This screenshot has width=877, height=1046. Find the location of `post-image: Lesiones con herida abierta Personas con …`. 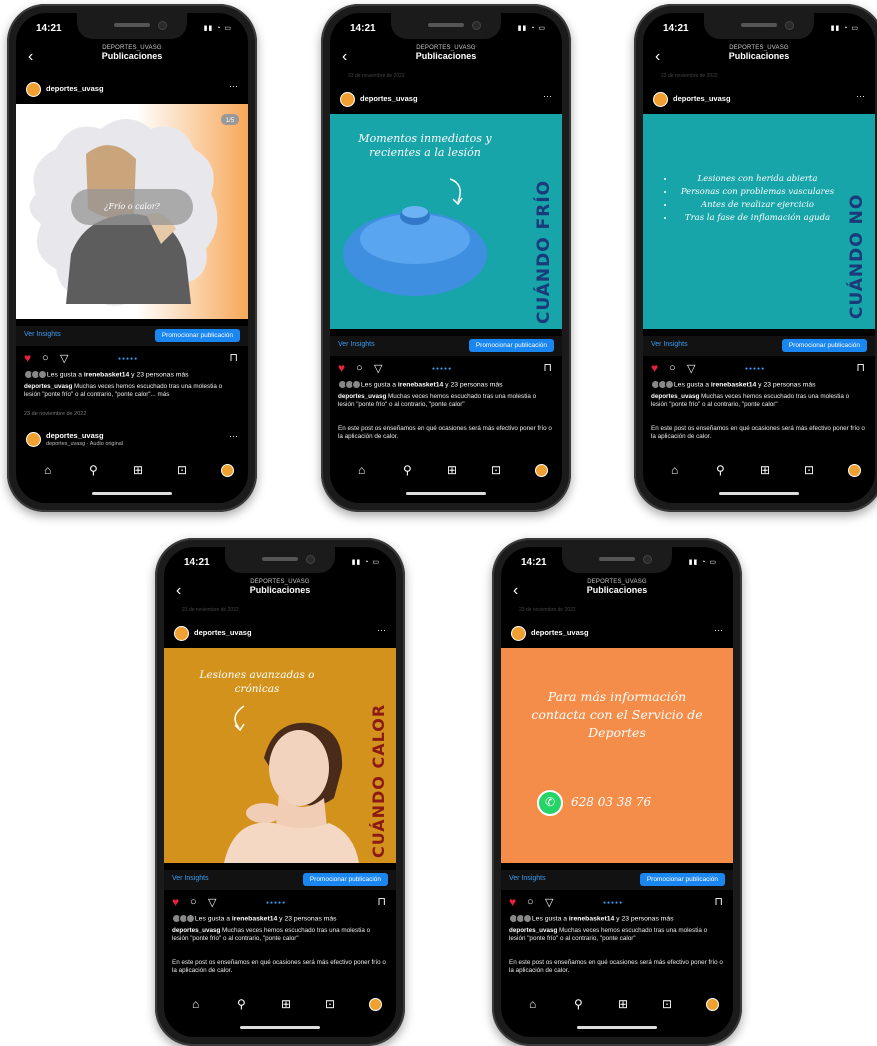

post-image: Lesiones con herida abierta Personas con … is located at coordinates (759, 221).